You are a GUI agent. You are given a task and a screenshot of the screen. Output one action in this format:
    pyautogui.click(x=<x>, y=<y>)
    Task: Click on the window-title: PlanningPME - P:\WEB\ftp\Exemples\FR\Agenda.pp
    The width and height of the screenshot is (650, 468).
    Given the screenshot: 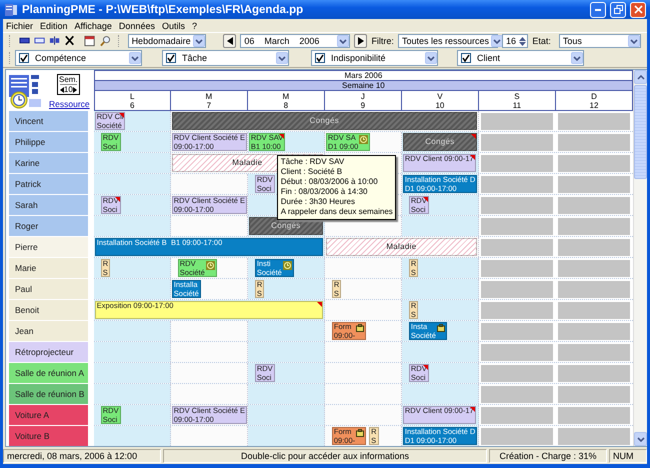 What is the action you would take?
    pyautogui.click(x=163, y=10)
    